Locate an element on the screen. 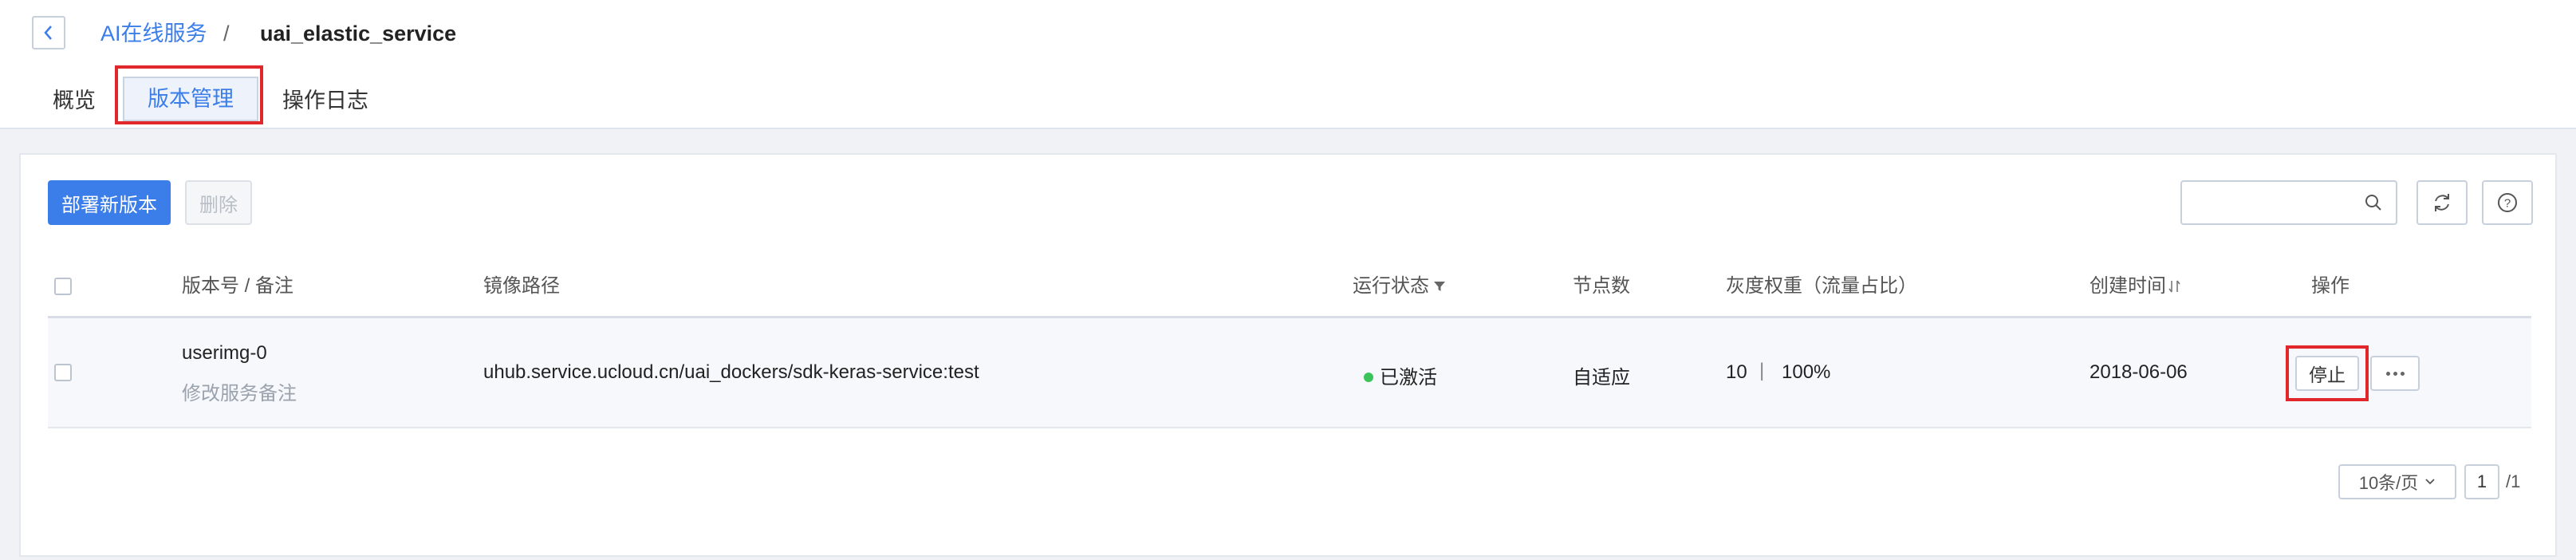 The width and height of the screenshot is (2576, 560). breadcrumb-parent-link: AI在线服务 is located at coordinates (153, 33).